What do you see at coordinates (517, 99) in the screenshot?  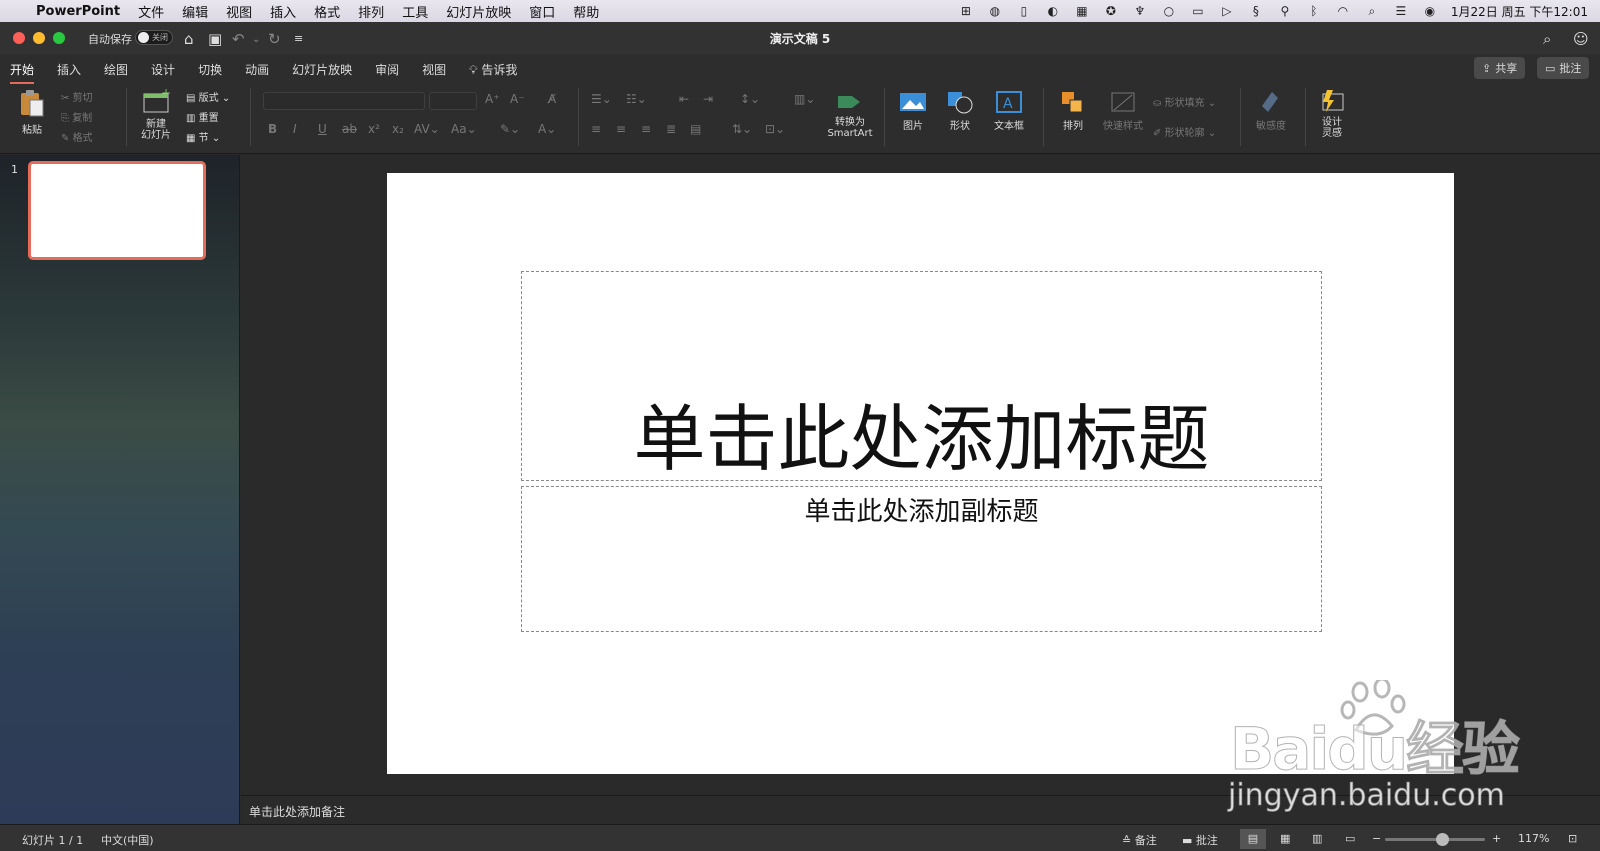 I see `decrease-font-icon: A⁻` at bounding box center [517, 99].